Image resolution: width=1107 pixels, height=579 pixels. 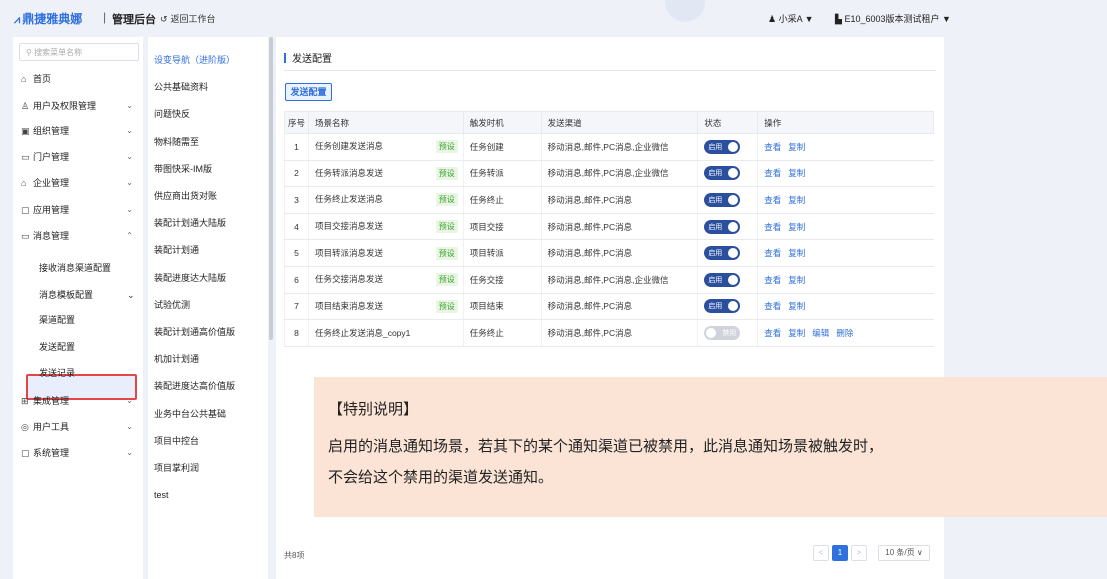 I want to click on submenu-item-12: 装配进度达高价值版, so click(x=194, y=386).